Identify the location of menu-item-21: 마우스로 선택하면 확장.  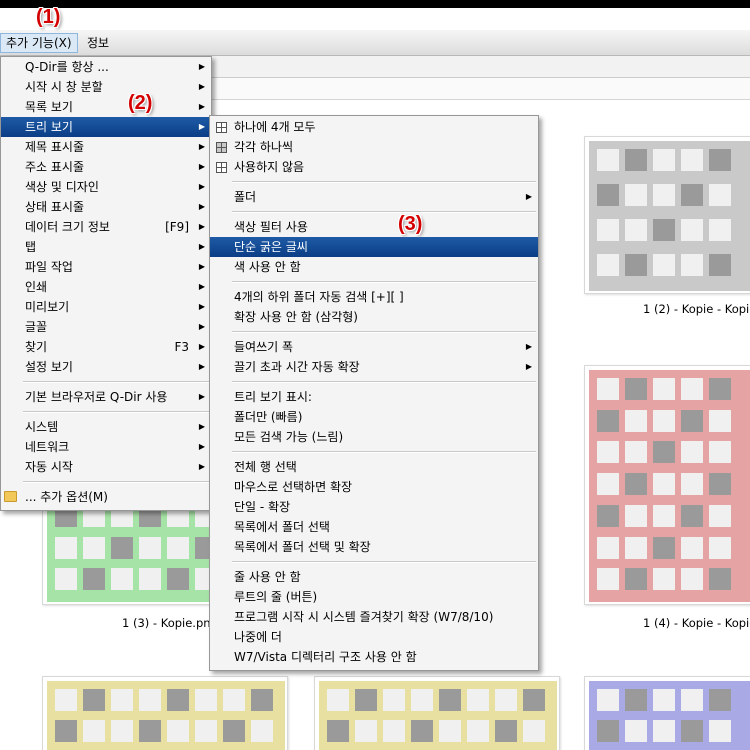
(374, 487).